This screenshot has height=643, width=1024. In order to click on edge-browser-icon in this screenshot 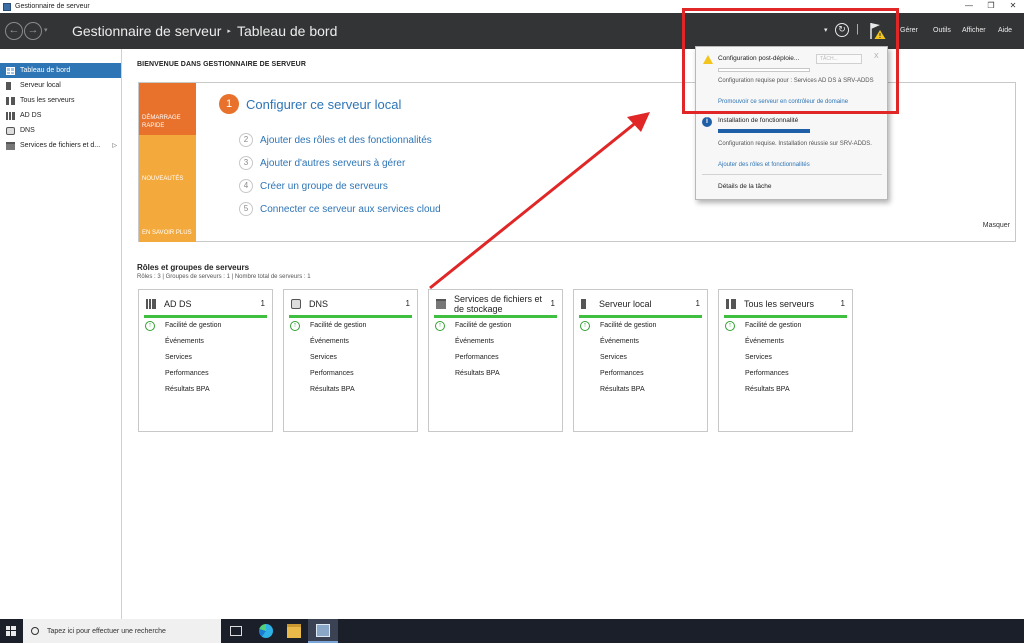, I will do `click(266, 631)`.